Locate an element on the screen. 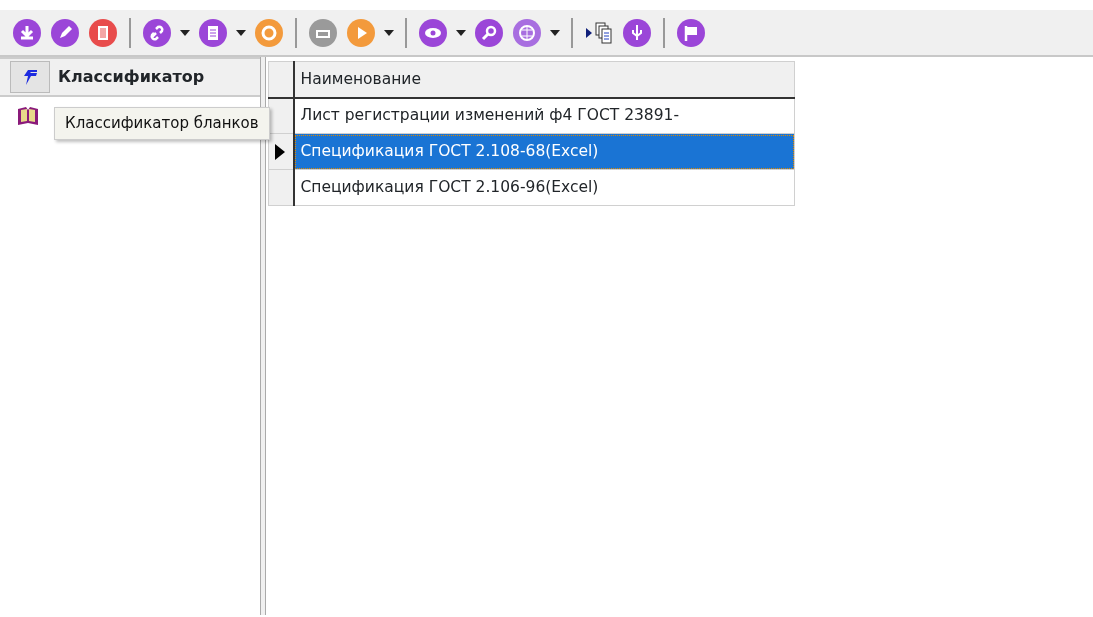 This screenshot has width=1093, height=617. play-icon is located at coordinates (361, 32).